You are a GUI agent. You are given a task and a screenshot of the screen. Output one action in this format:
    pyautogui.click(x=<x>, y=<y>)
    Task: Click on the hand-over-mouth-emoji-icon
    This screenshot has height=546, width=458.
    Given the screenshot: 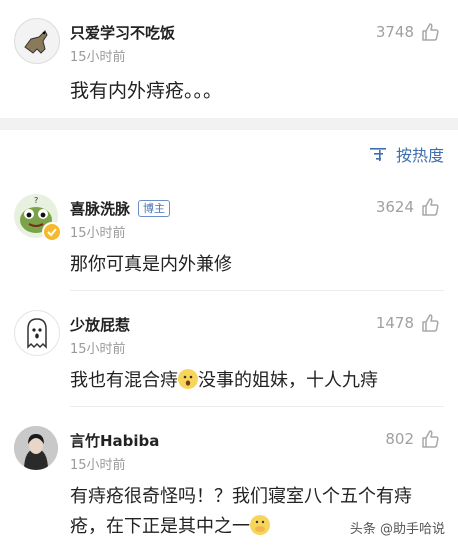 What is the action you would take?
    pyautogui.click(x=260, y=525)
    